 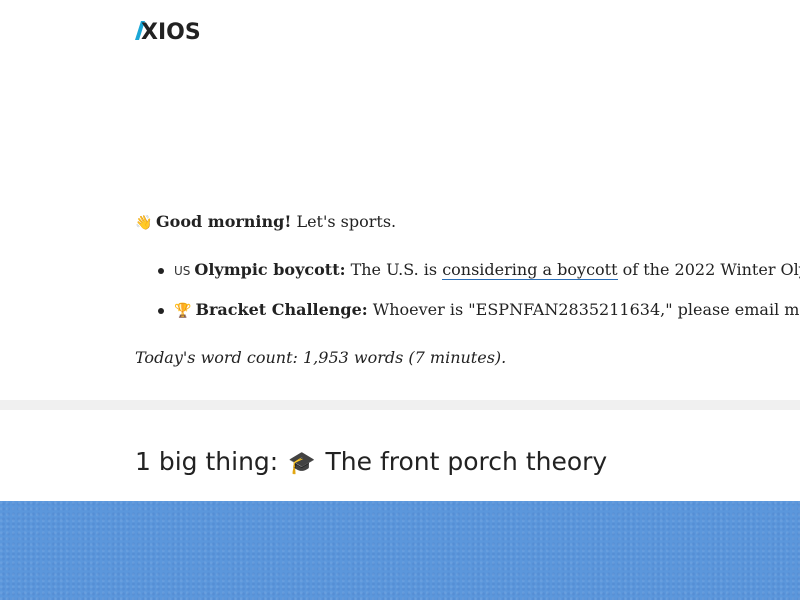 What do you see at coordinates (183, 311) in the screenshot?
I see `trophy-icon: 🏆` at bounding box center [183, 311].